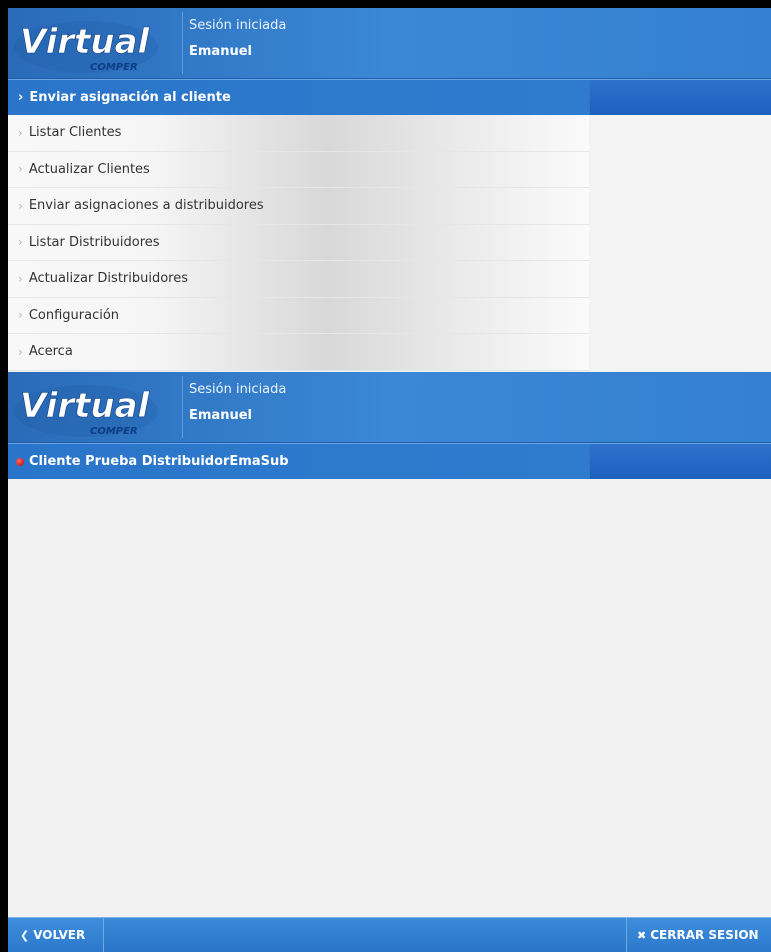 This screenshot has width=771, height=952. Describe the element at coordinates (75, 133) in the screenshot. I see `menu-item-label: Listar Clientes` at that location.